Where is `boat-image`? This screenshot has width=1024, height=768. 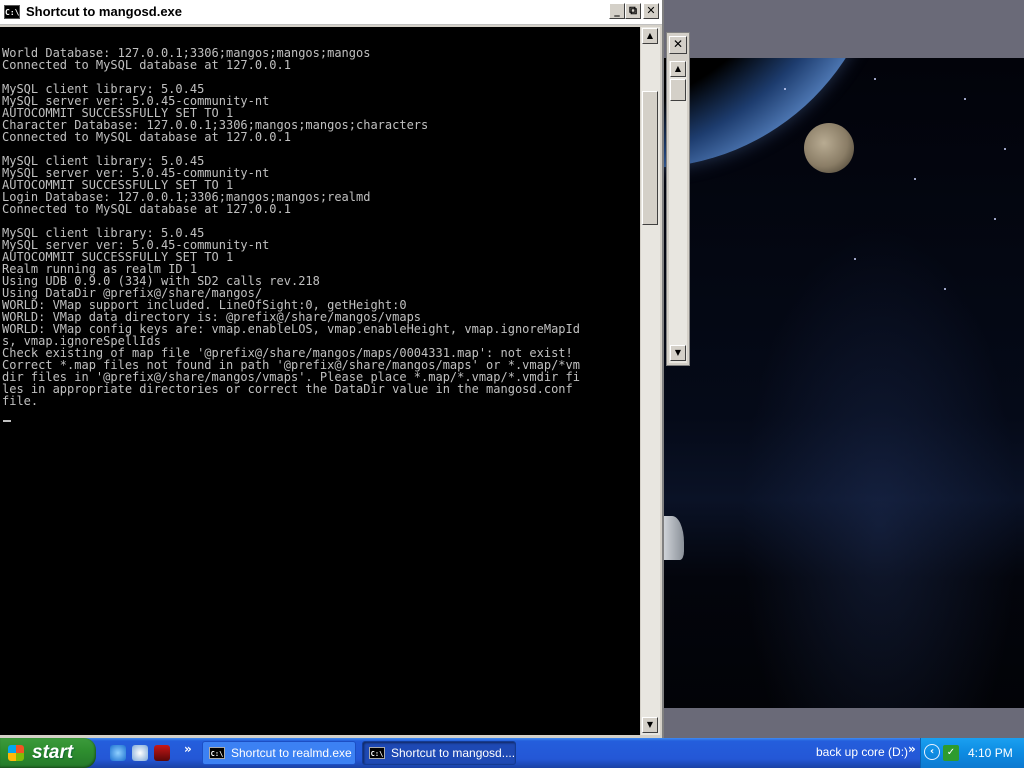
boat-image is located at coordinates (674, 538).